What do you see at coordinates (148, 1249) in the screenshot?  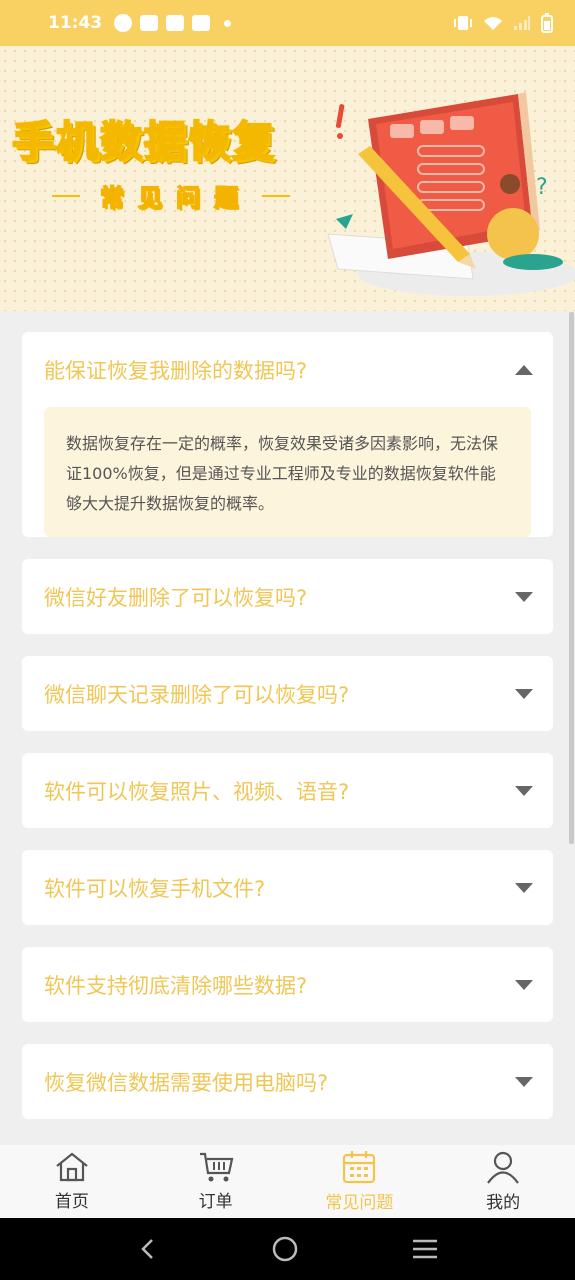 I see `back-icon` at bounding box center [148, 1249].